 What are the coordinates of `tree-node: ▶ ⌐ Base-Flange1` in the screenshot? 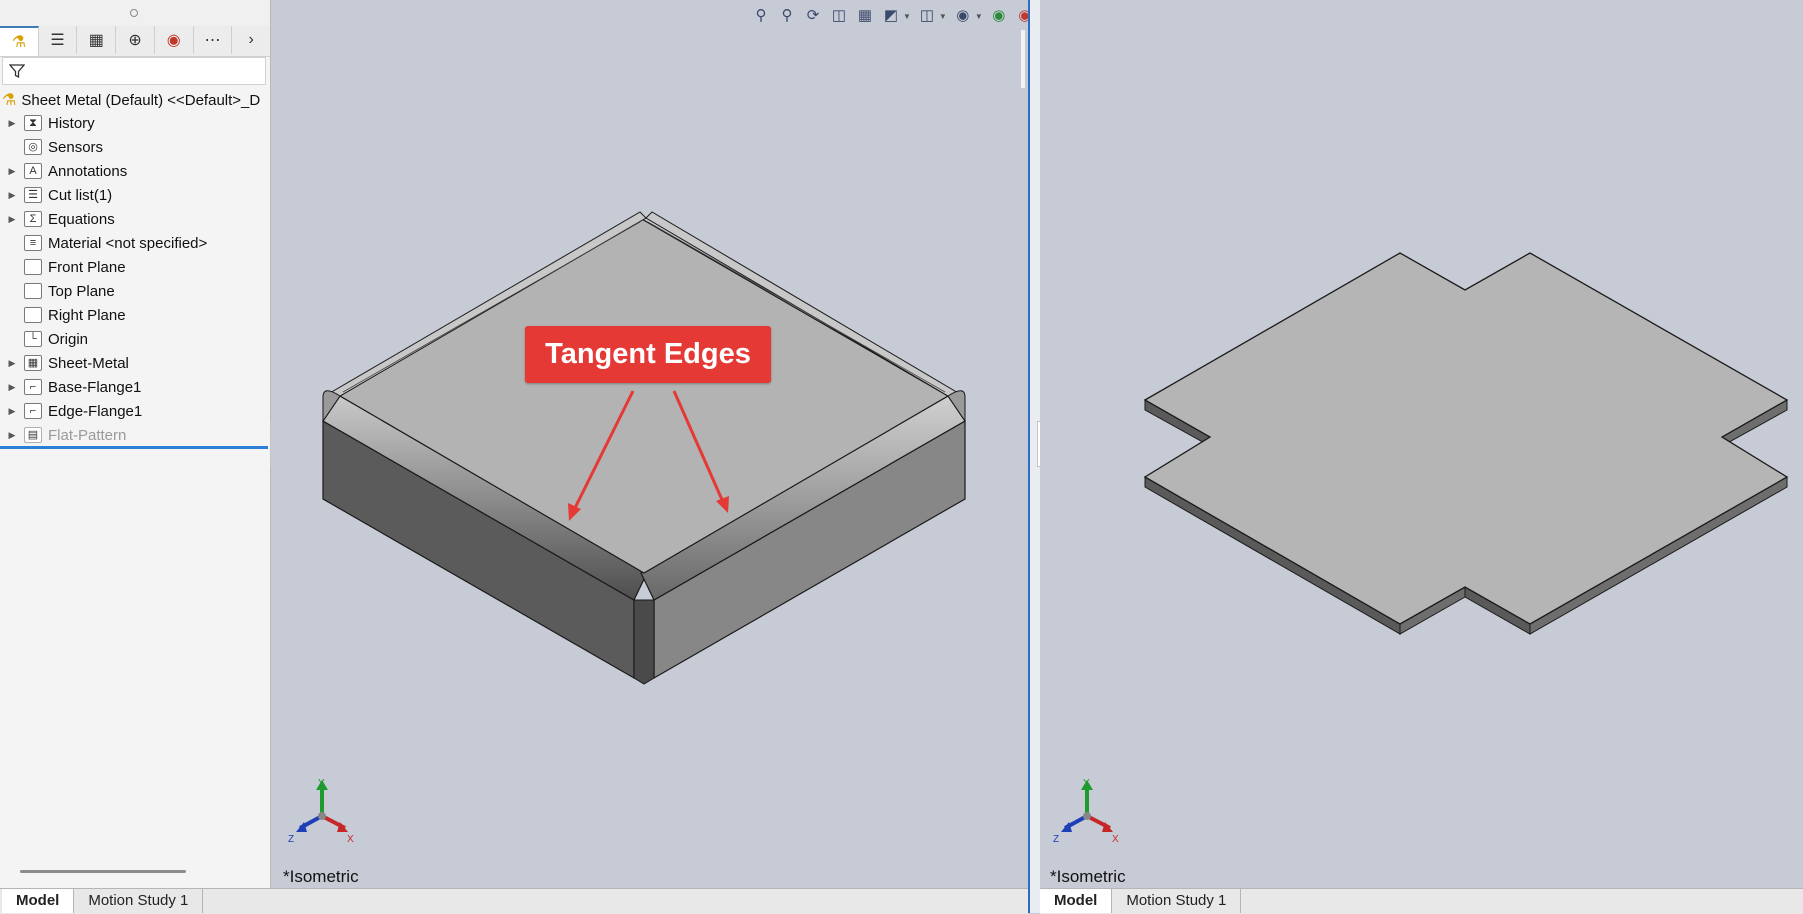 It's located at (135, 387).